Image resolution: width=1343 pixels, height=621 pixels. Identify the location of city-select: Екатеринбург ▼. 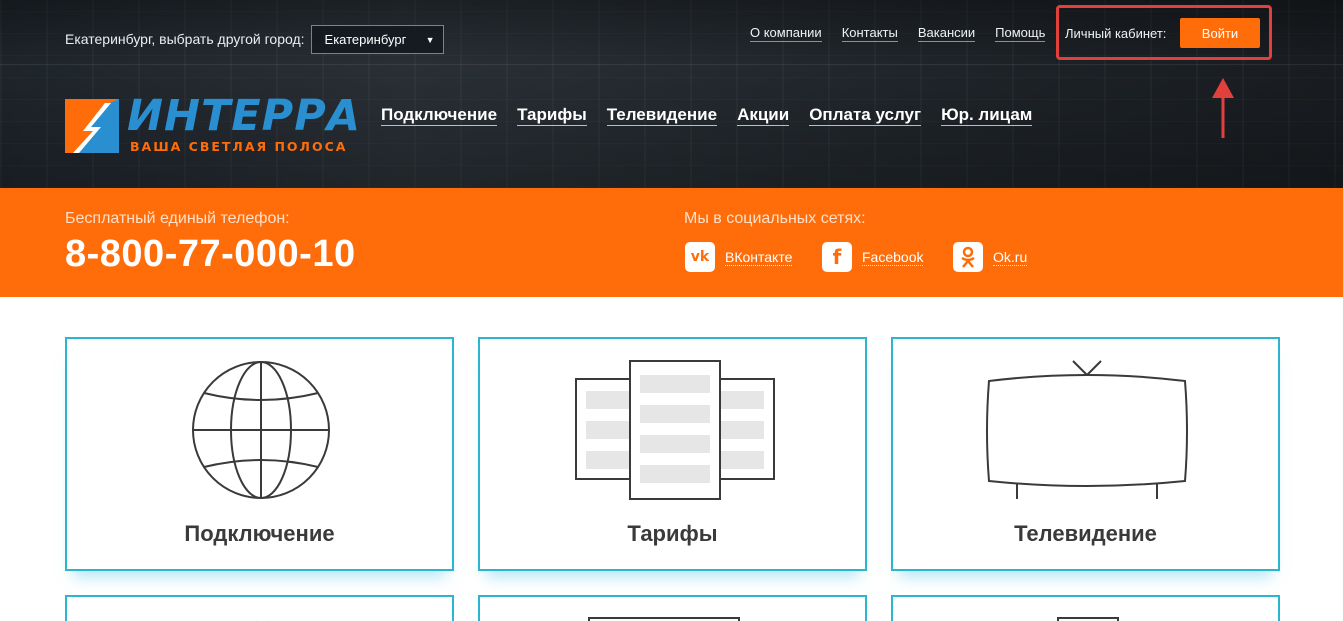
(377, 39).